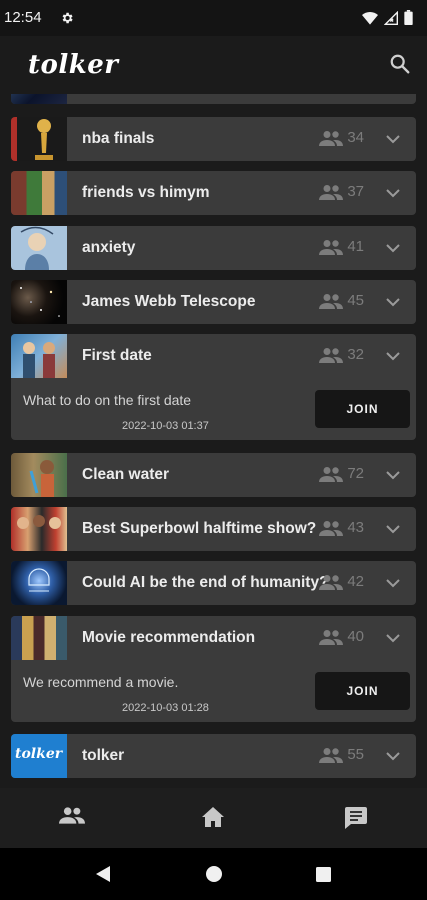  What do you see at coordinates (107, 400) in the screenshot?
I see `room-description: What to do on the first date` at bounding box center [107, 400].